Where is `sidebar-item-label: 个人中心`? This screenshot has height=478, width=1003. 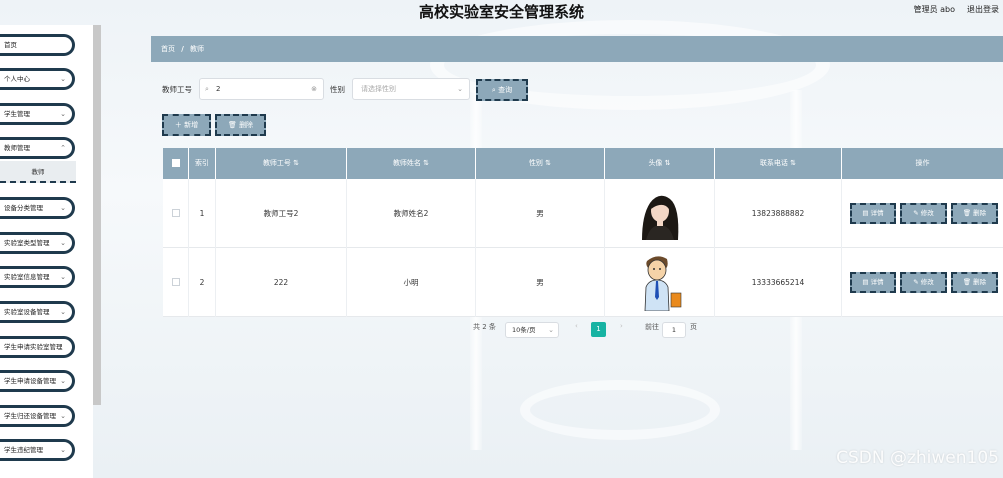 sidebar-item-label: 个人中心 is located at coordinates (17, 79).